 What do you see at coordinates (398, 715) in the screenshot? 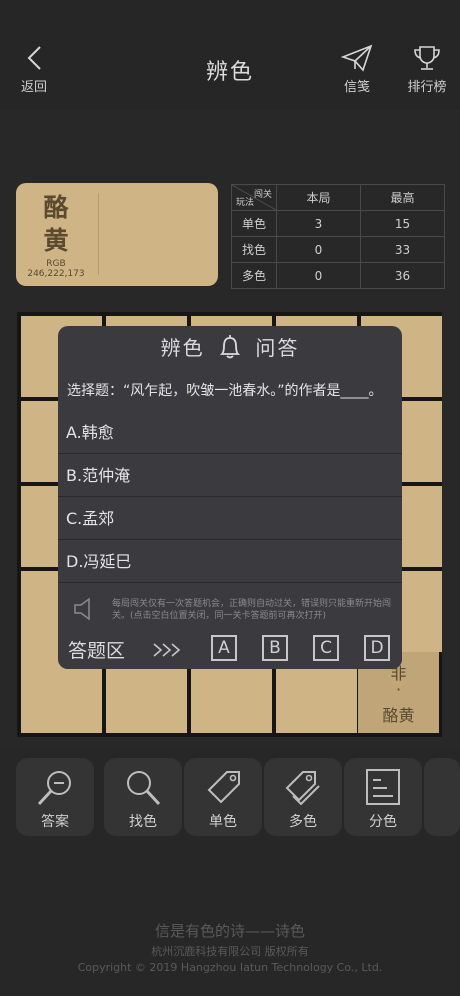
I see `highlight-text-3: 酪黄` at bounding box center [398, 715].